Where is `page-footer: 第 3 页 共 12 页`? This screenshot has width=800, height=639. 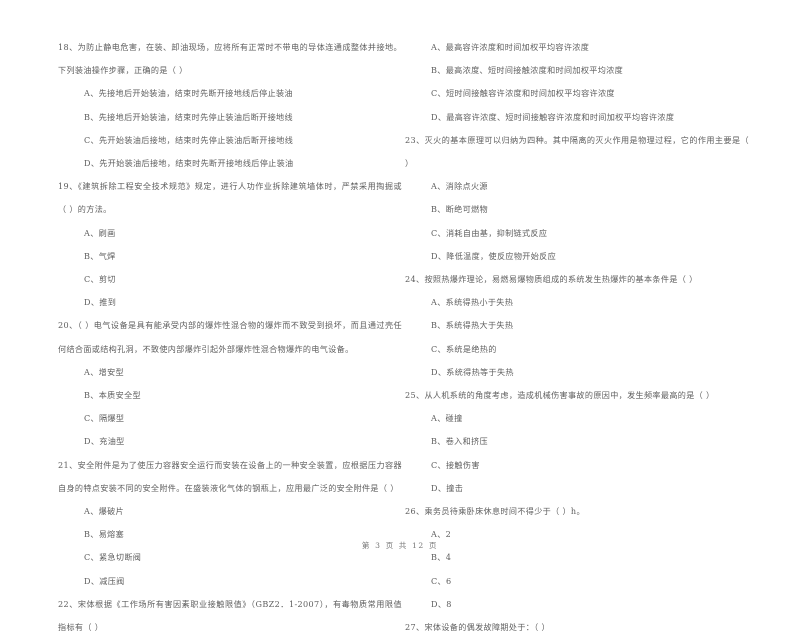
page-footer: 第 3 页 共 12 页 is located at coordinates (400, 545).